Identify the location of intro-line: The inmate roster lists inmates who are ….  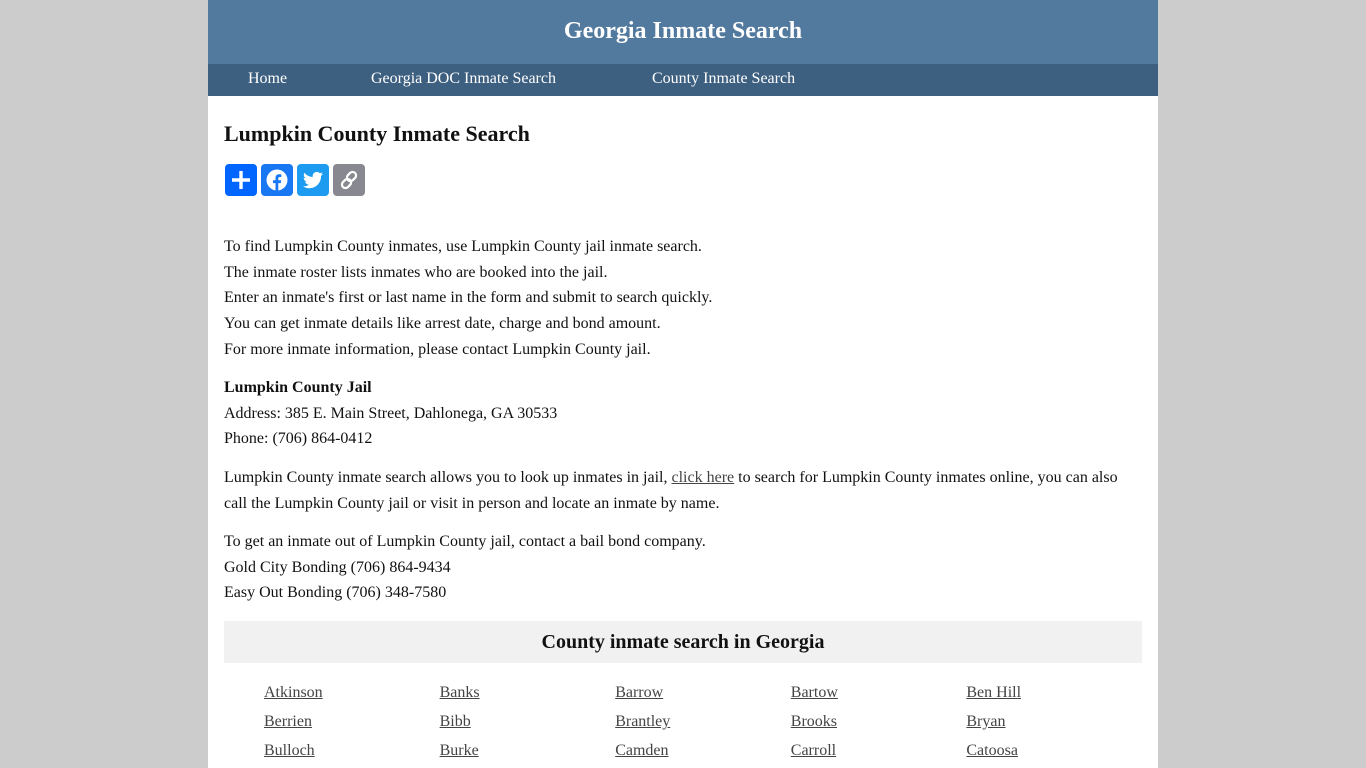
(416, 272).